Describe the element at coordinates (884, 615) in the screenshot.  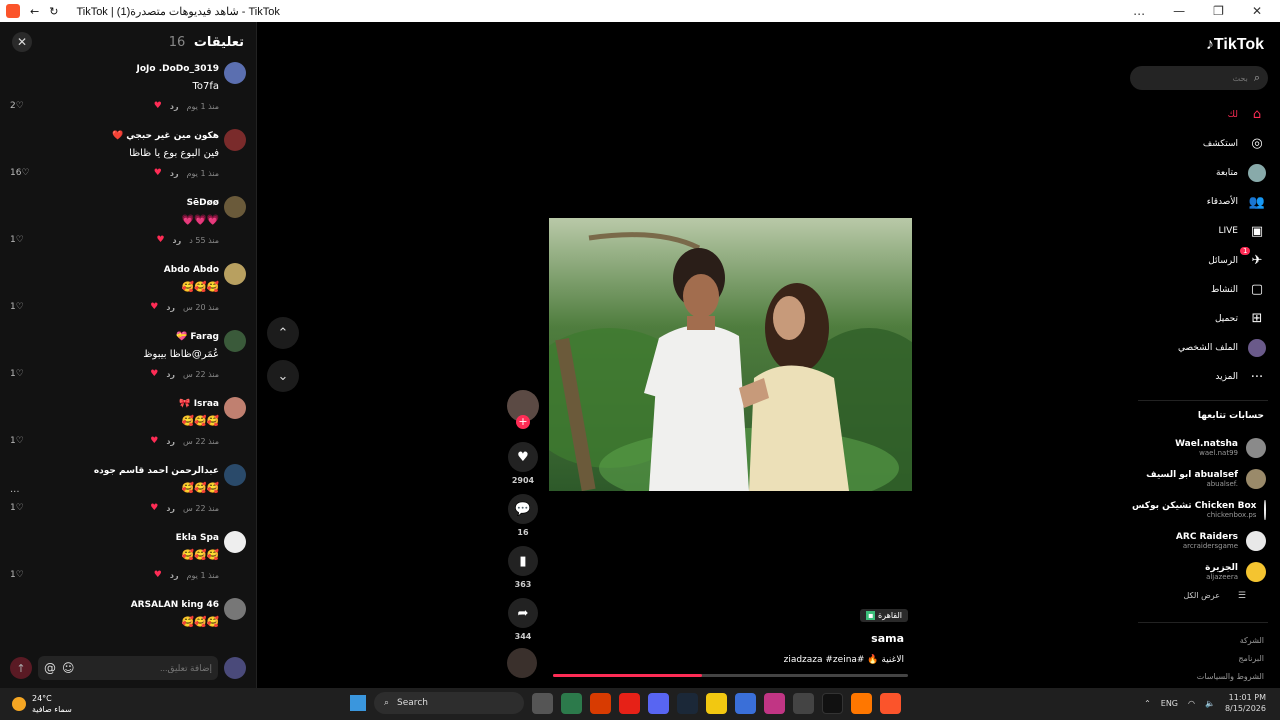
I see `video-location-tag: القاهرة ▪` at that location.